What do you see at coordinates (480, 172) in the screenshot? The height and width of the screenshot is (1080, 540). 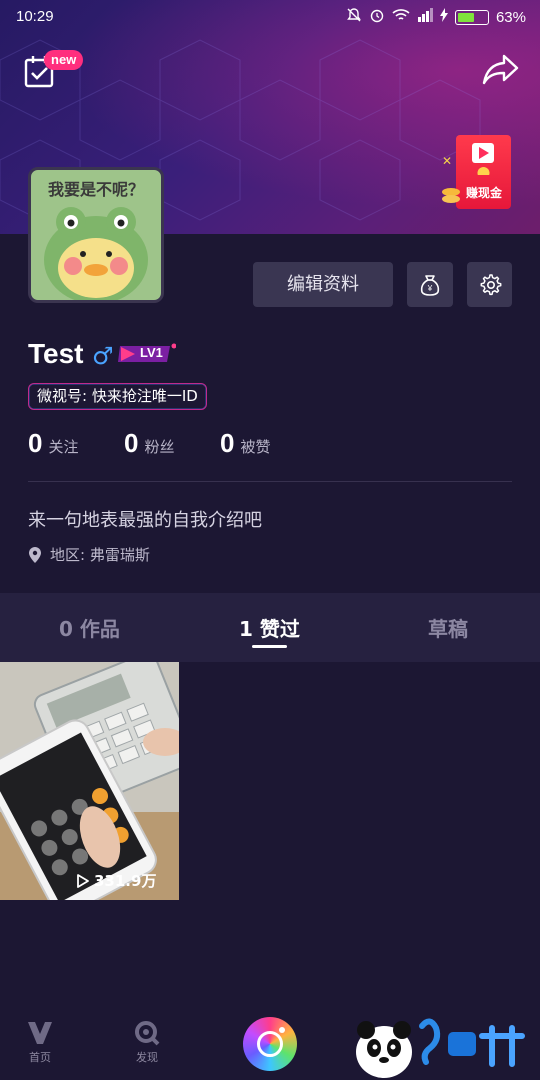 I see `earn-cash-button: 赚现金 ✕` at bounding box center [480, 172].